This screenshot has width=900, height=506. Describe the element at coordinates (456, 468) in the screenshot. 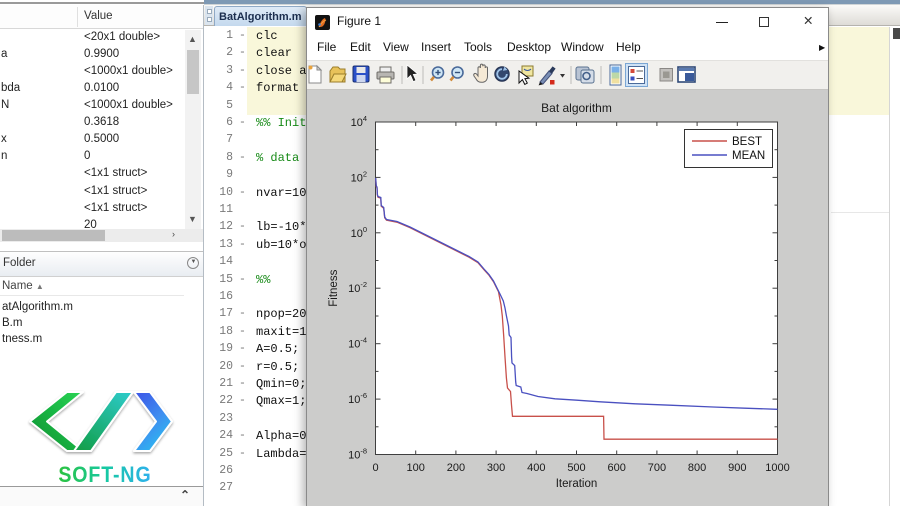

I see `svg-text: 200` at that location.